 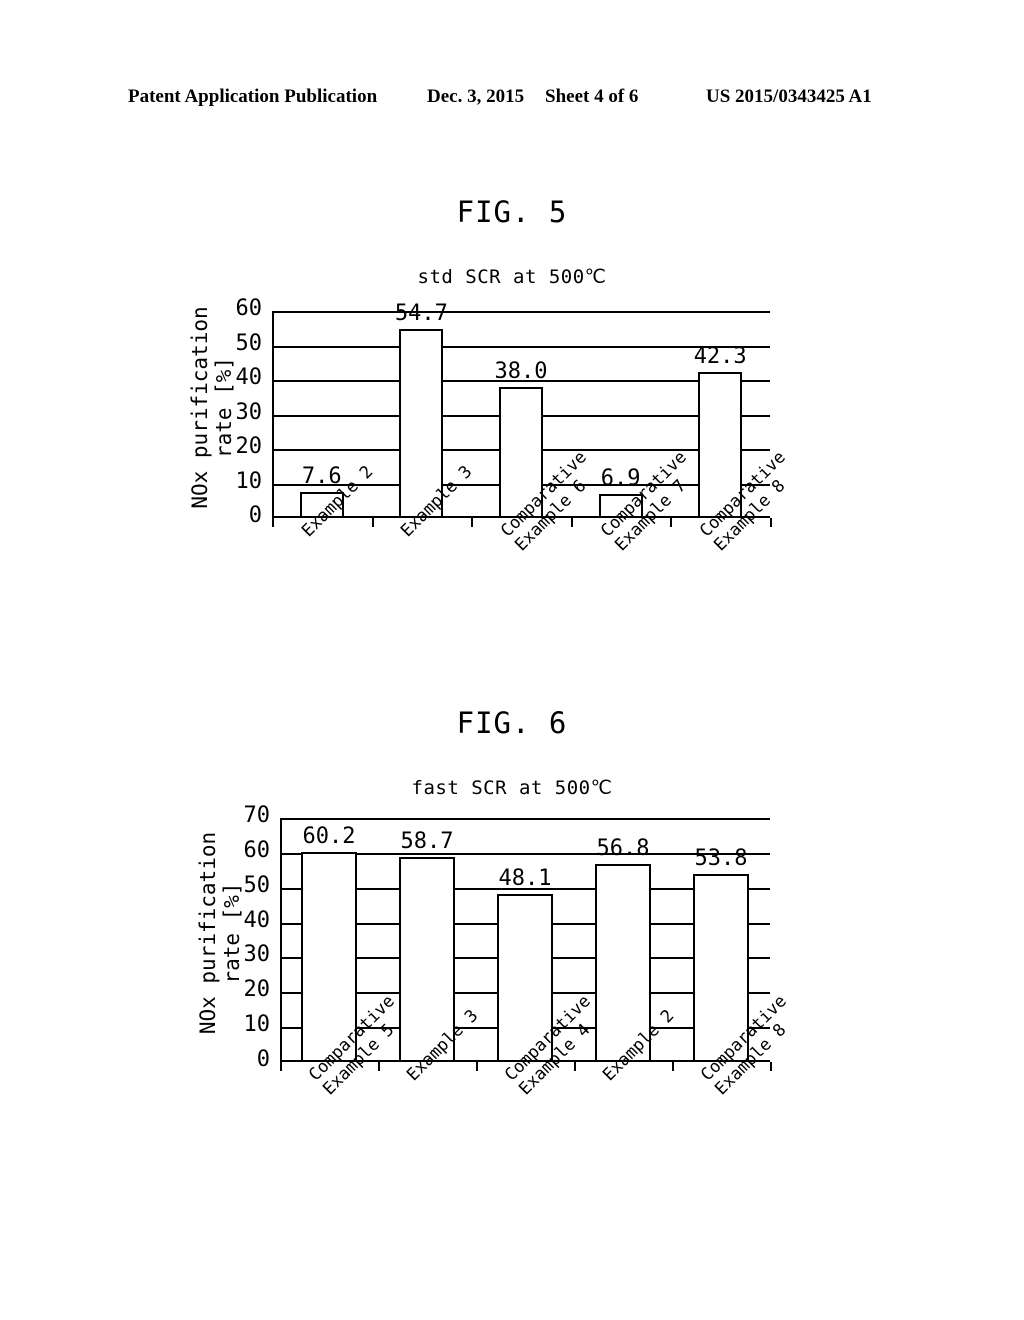 What do you see at coordinates (720, 357) in the screenshot?
I see `bar-value-label: 42.3` at bounding box center [720, 357].